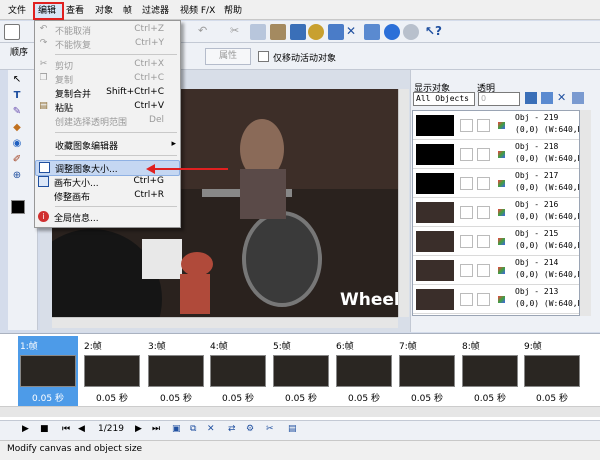  I want to click on canvas-horizontal-scrollbar, so click(225, 322).